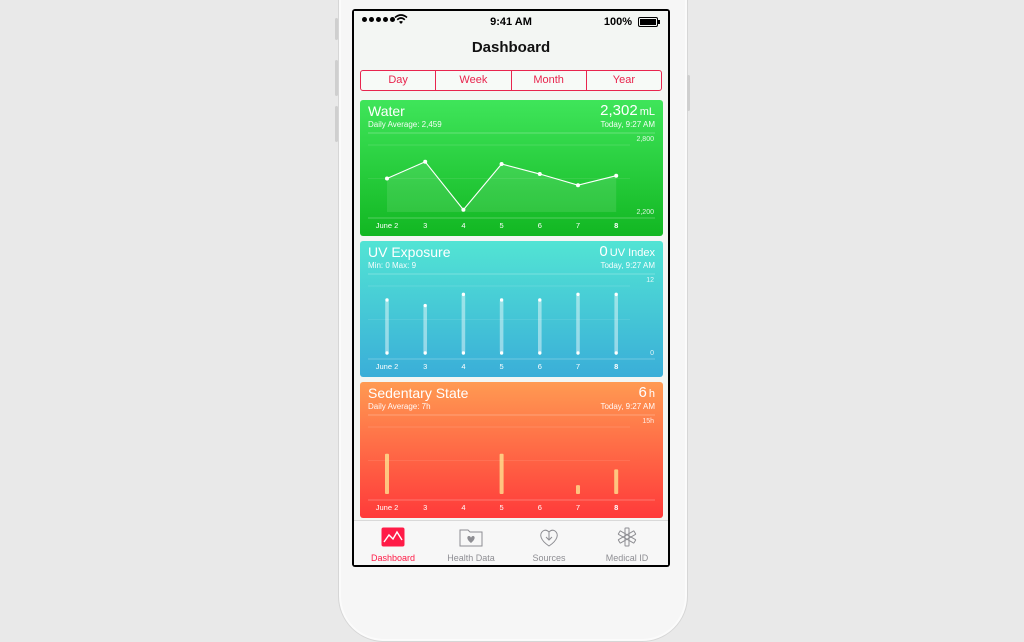 The image size is (1024, 642). I want to click on card-value-number: 6, so click(642, 392).